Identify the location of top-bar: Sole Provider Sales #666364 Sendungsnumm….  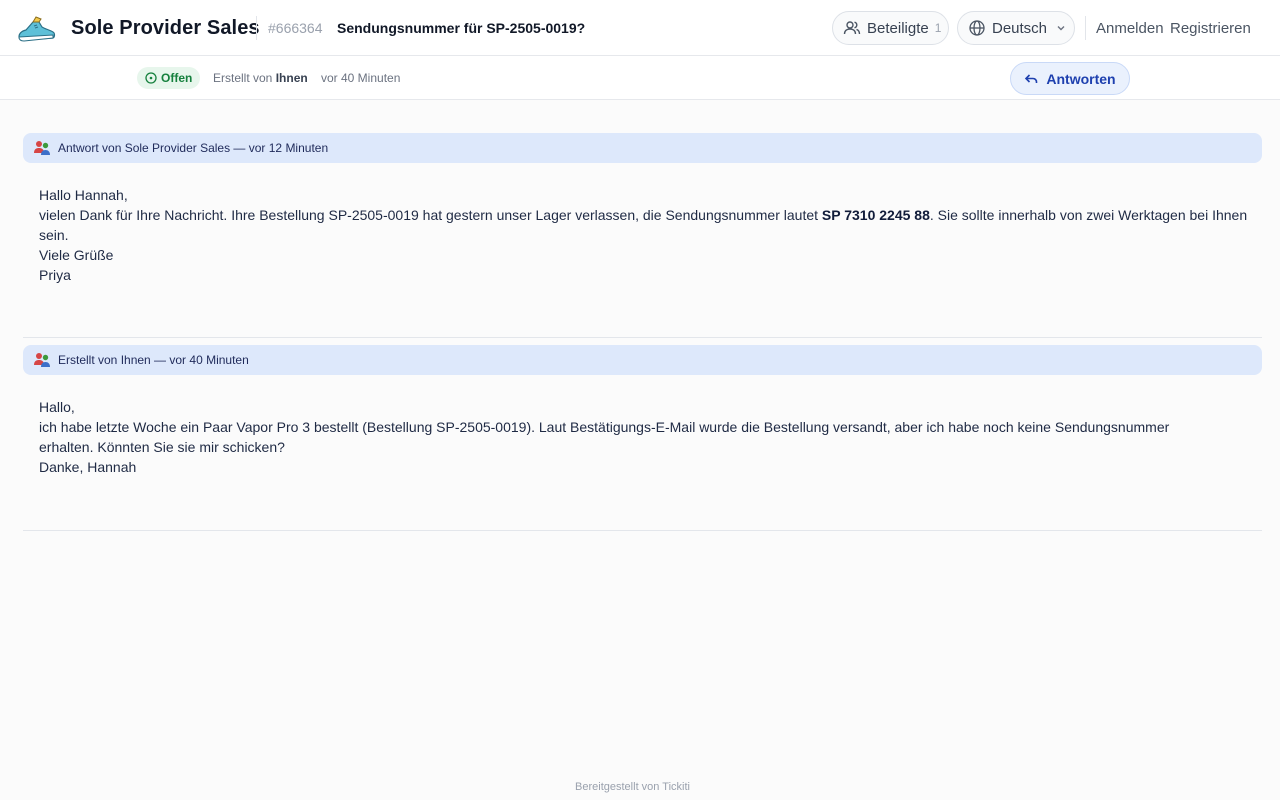
(640, 28).